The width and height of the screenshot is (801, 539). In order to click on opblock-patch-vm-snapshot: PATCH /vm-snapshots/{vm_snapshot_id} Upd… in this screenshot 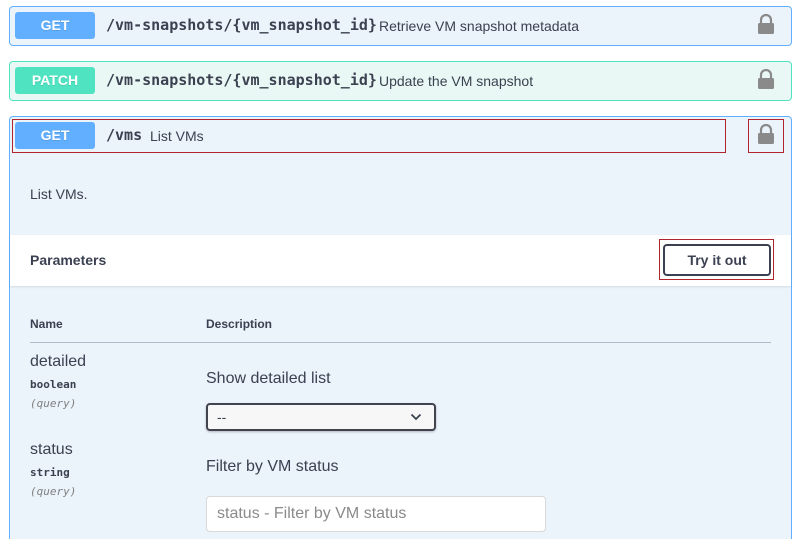, I will do `click(400, 81)`.